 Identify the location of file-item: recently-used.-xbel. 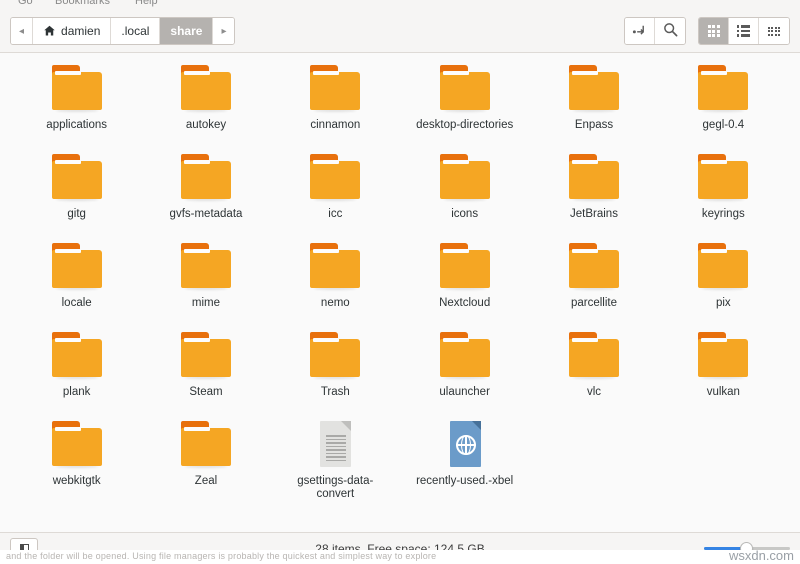
(464, 461).